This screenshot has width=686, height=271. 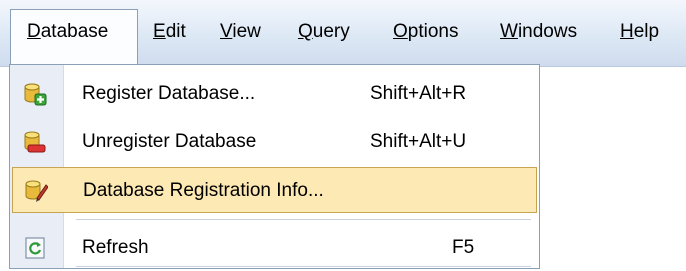 I want to click on menu-item-refresh: Refresh F5, so click(x=274, y=248).